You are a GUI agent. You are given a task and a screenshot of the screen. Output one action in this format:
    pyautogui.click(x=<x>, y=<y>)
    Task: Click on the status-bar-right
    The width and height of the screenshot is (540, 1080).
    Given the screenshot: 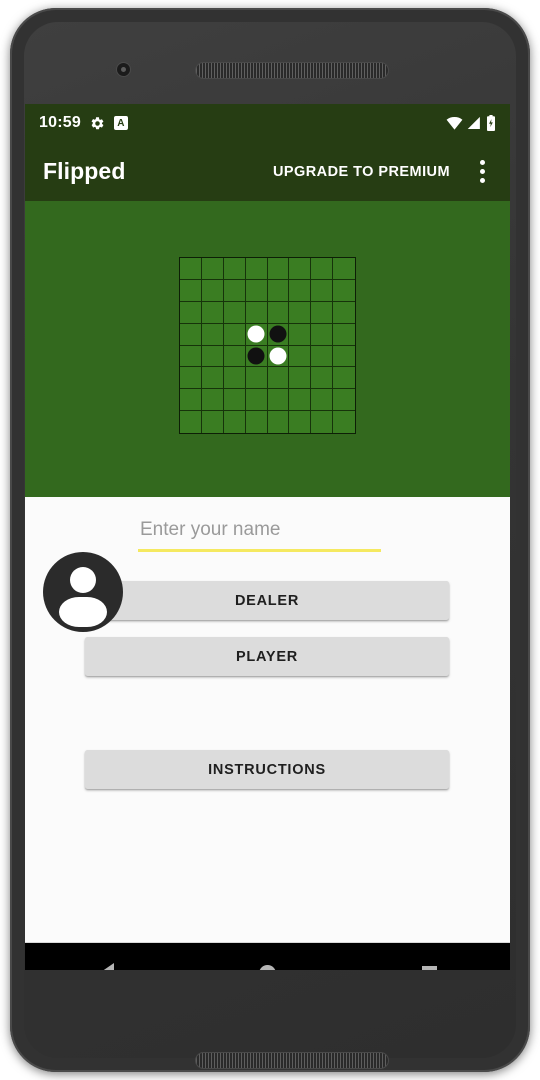 What is the action you would take?
    pyautogui.click(x=471, y=123)
    